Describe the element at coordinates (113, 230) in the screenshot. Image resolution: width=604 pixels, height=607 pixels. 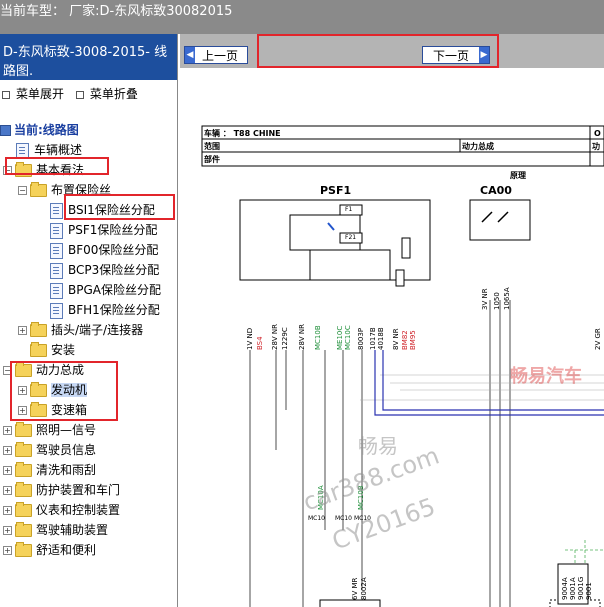
I see `tree-label: PSF1保险丝分配` at that location.